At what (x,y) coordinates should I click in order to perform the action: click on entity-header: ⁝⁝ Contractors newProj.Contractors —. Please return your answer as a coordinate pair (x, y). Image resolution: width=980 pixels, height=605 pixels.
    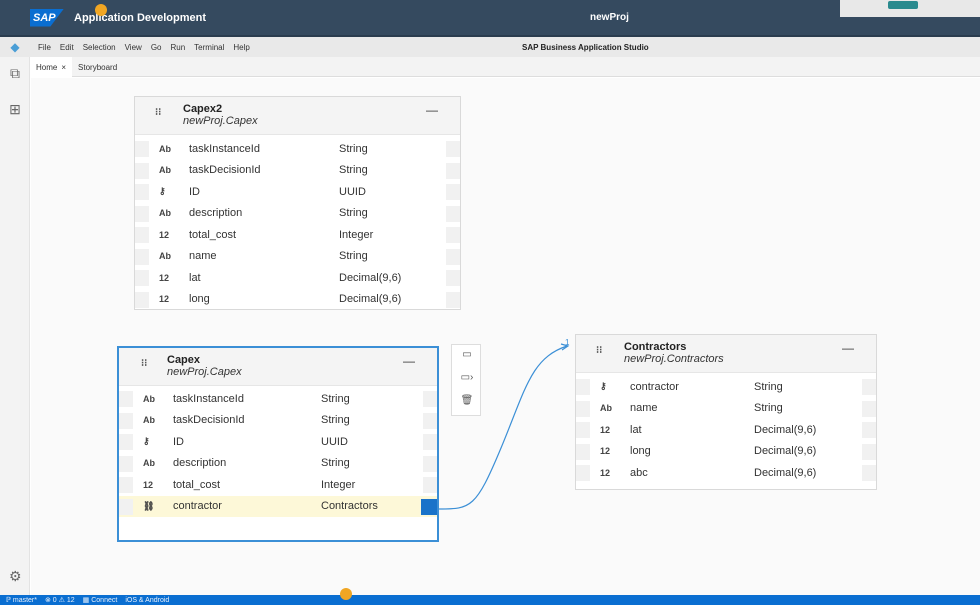
    Looking at the image, I should click on (726, 354).